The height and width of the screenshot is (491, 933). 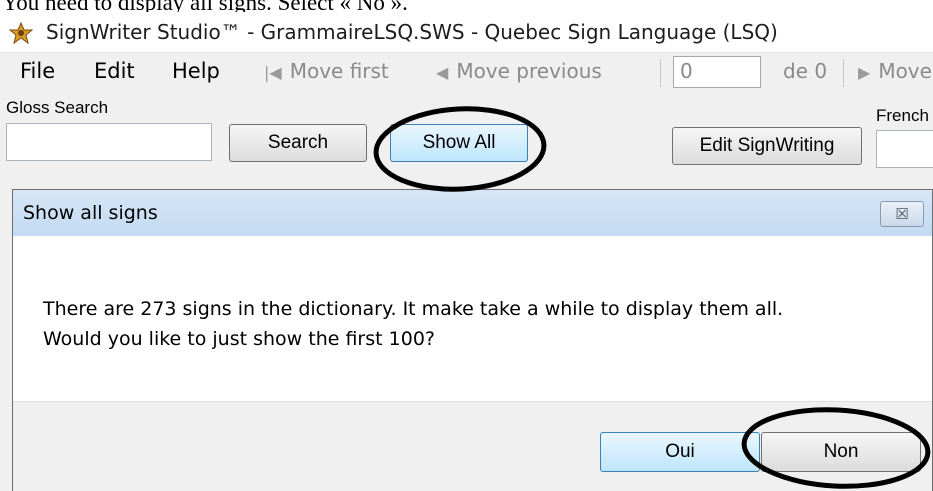 I want to click on move-previous-label: Move previous, so click(x=529, y=71).